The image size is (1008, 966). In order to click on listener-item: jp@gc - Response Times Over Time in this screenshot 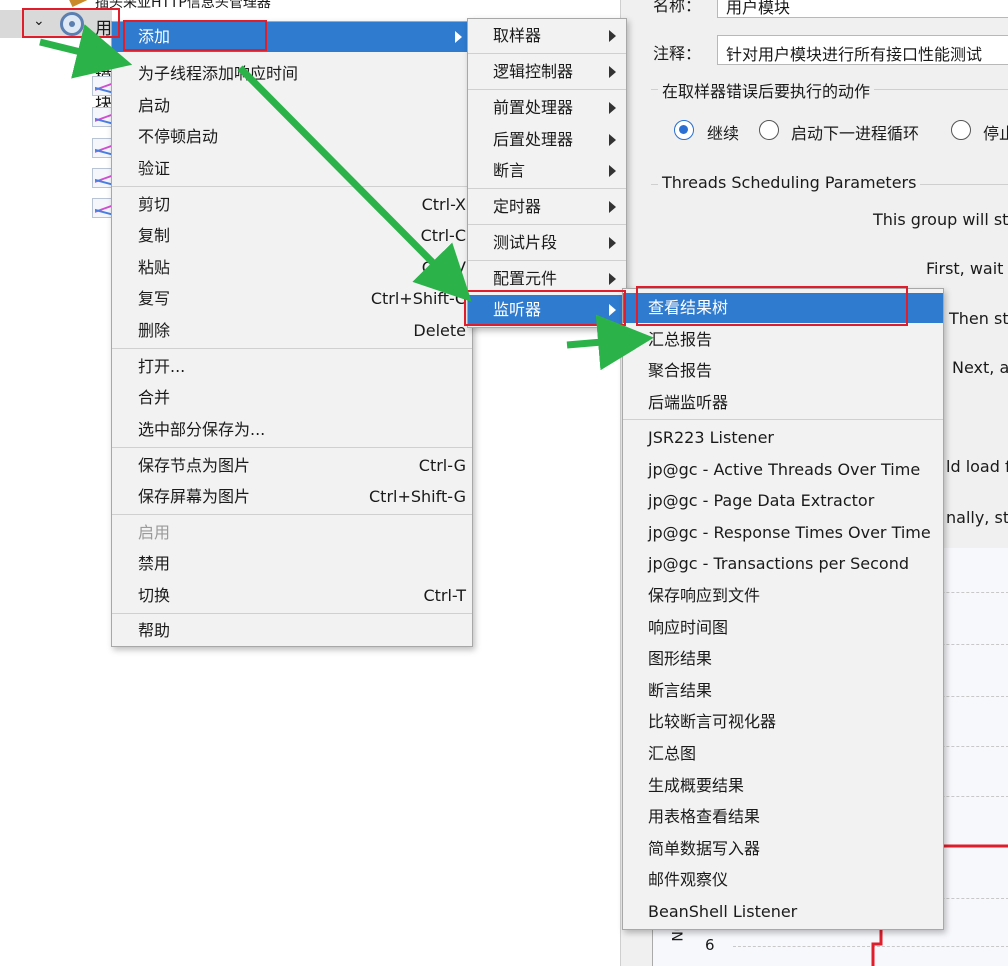, I will do `click(783, 533)`.